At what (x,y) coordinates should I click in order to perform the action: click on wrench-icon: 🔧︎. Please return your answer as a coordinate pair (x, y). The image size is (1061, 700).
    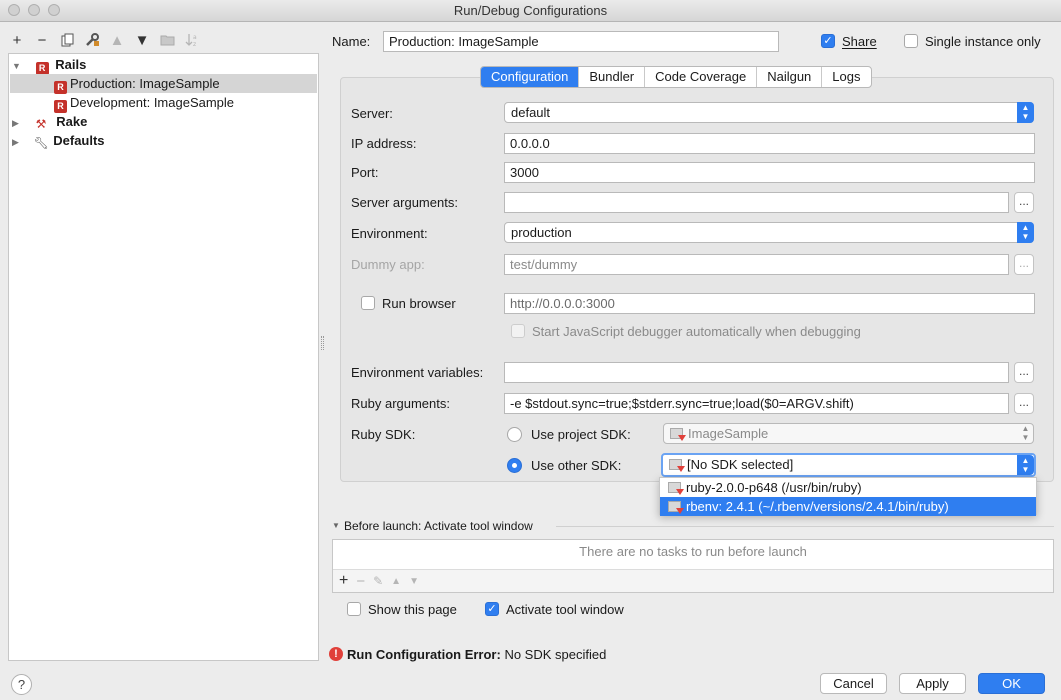
    Looking at the image, I should click on (41, 143).